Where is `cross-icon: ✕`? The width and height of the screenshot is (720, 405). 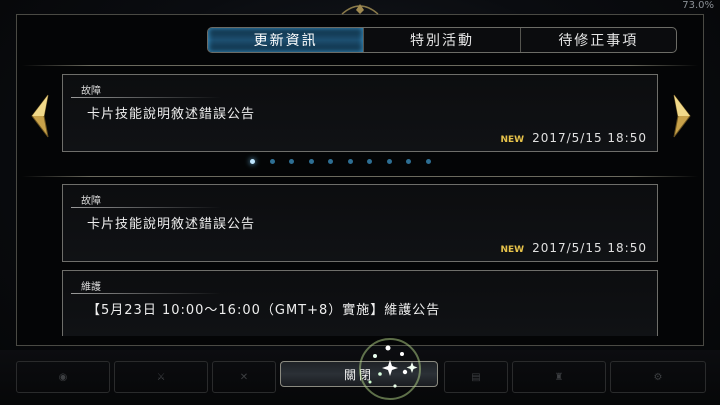 cross-icon: ✕ is located at coordinates (244, 377).